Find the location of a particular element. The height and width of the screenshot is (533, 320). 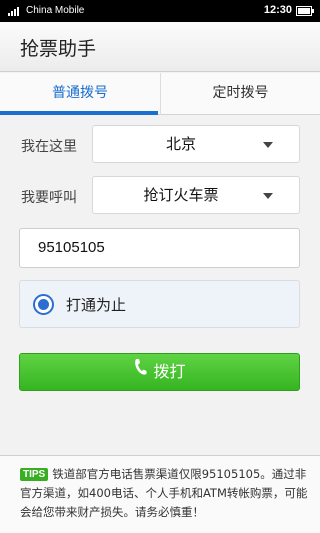

location-label: 我在这里 is located at coordinates (49, 147).